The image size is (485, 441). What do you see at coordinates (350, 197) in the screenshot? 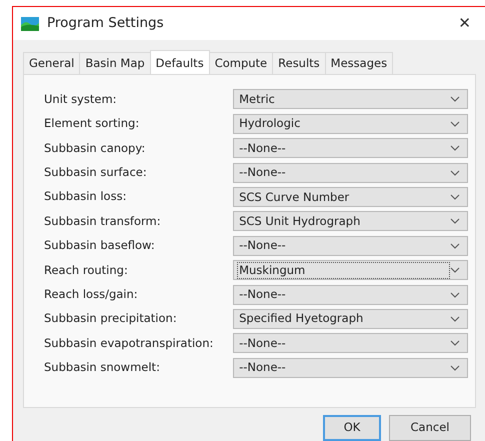
I see `dropdown: SCS Curve Number` at bounding box center [350, 197].